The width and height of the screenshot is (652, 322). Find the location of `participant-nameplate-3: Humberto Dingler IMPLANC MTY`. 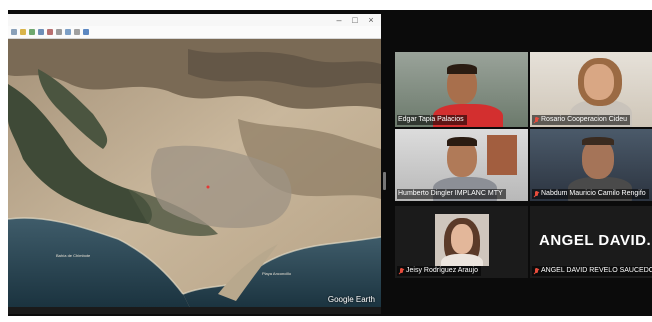

participant-nameplate-3: Humberto Dingler IMPLANC MTY is located at coordinates (451, 194).